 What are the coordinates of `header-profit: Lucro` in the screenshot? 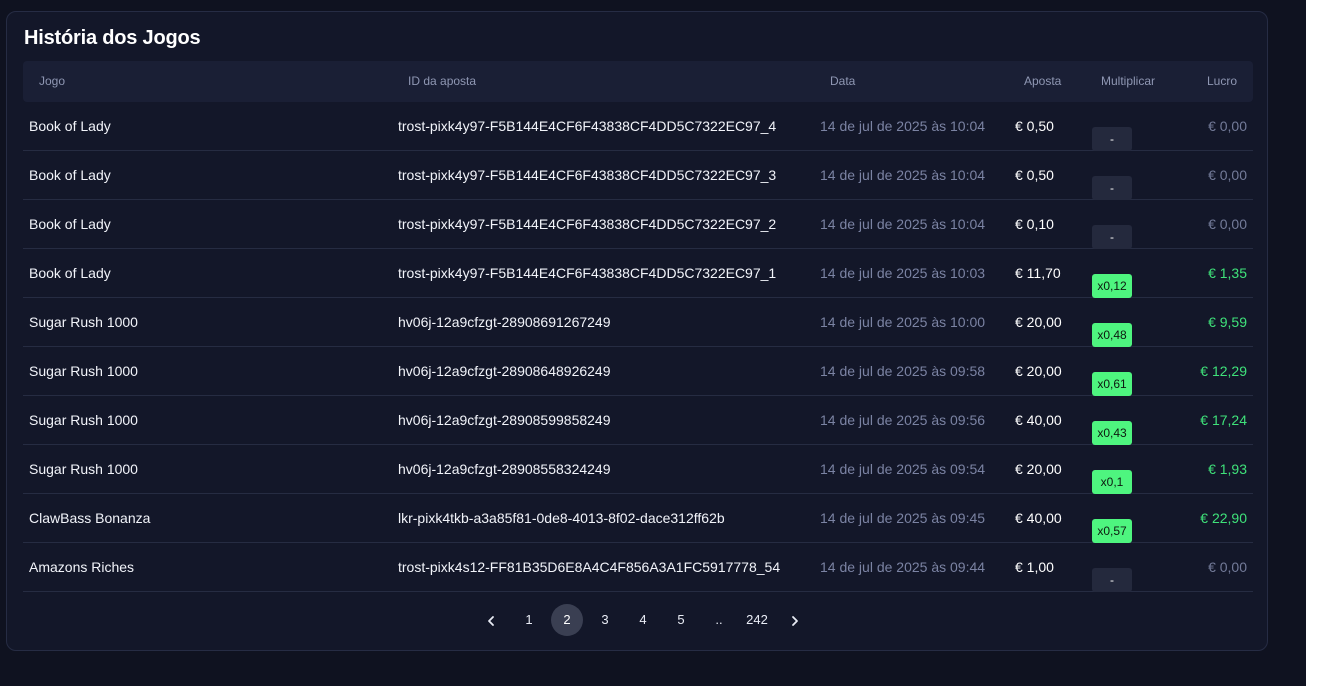 It's located at (1221, 81).